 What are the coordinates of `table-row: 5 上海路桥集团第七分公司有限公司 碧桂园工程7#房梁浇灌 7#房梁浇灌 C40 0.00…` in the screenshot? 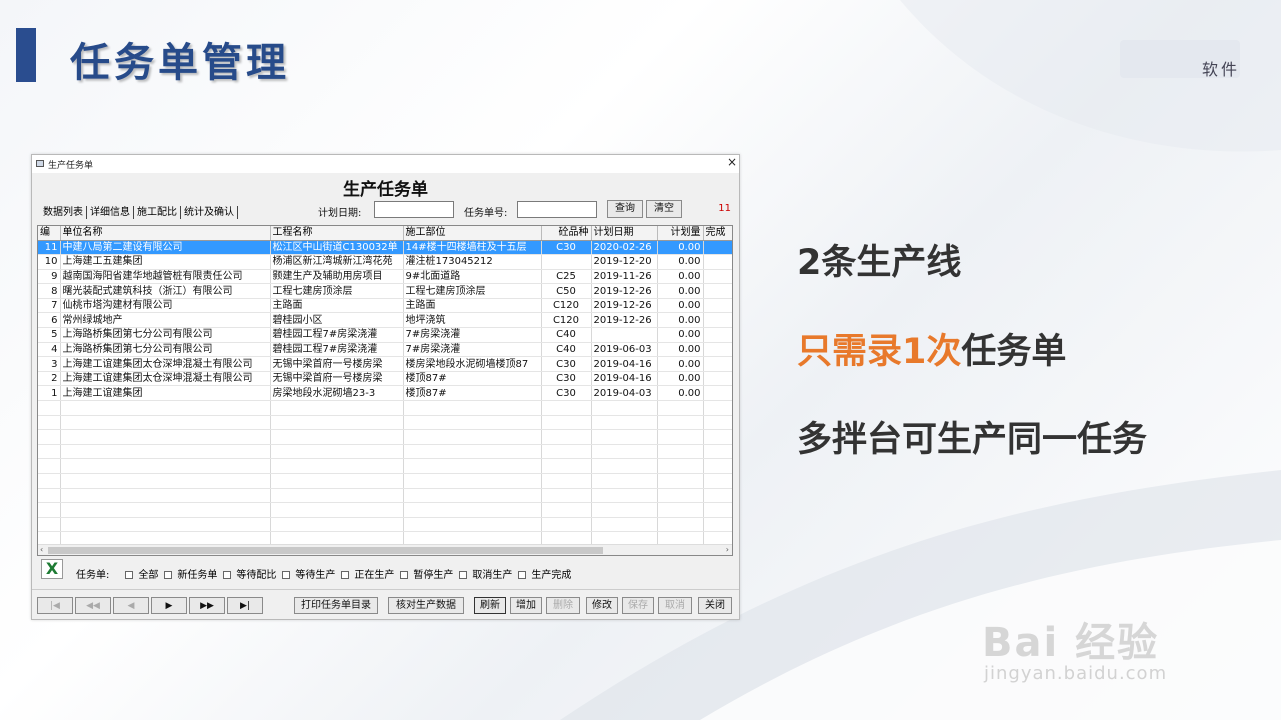 It's located at (385, 335).